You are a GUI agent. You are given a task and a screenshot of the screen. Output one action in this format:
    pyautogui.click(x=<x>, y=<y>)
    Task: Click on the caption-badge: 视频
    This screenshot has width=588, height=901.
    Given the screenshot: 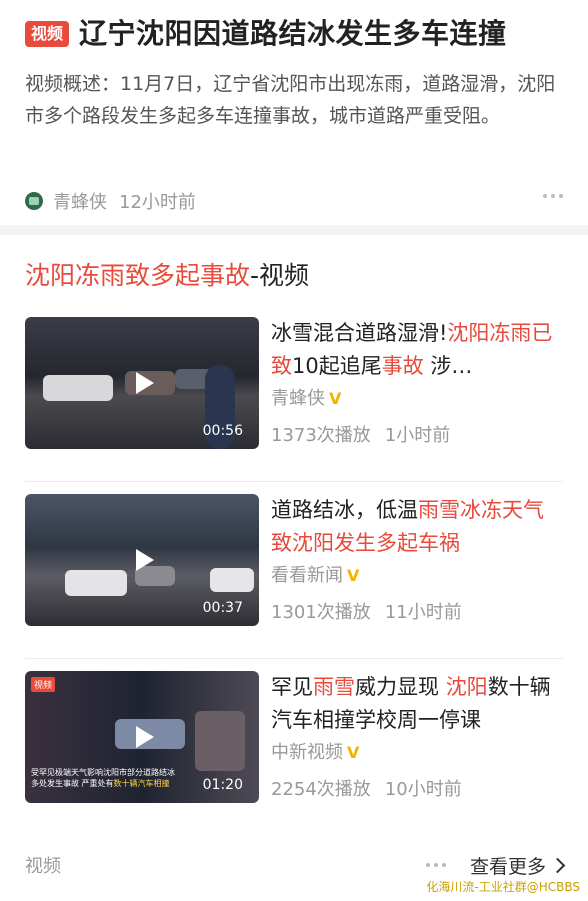 What is the action you would take?
    pyautogui.click(x=43, y=684)
    